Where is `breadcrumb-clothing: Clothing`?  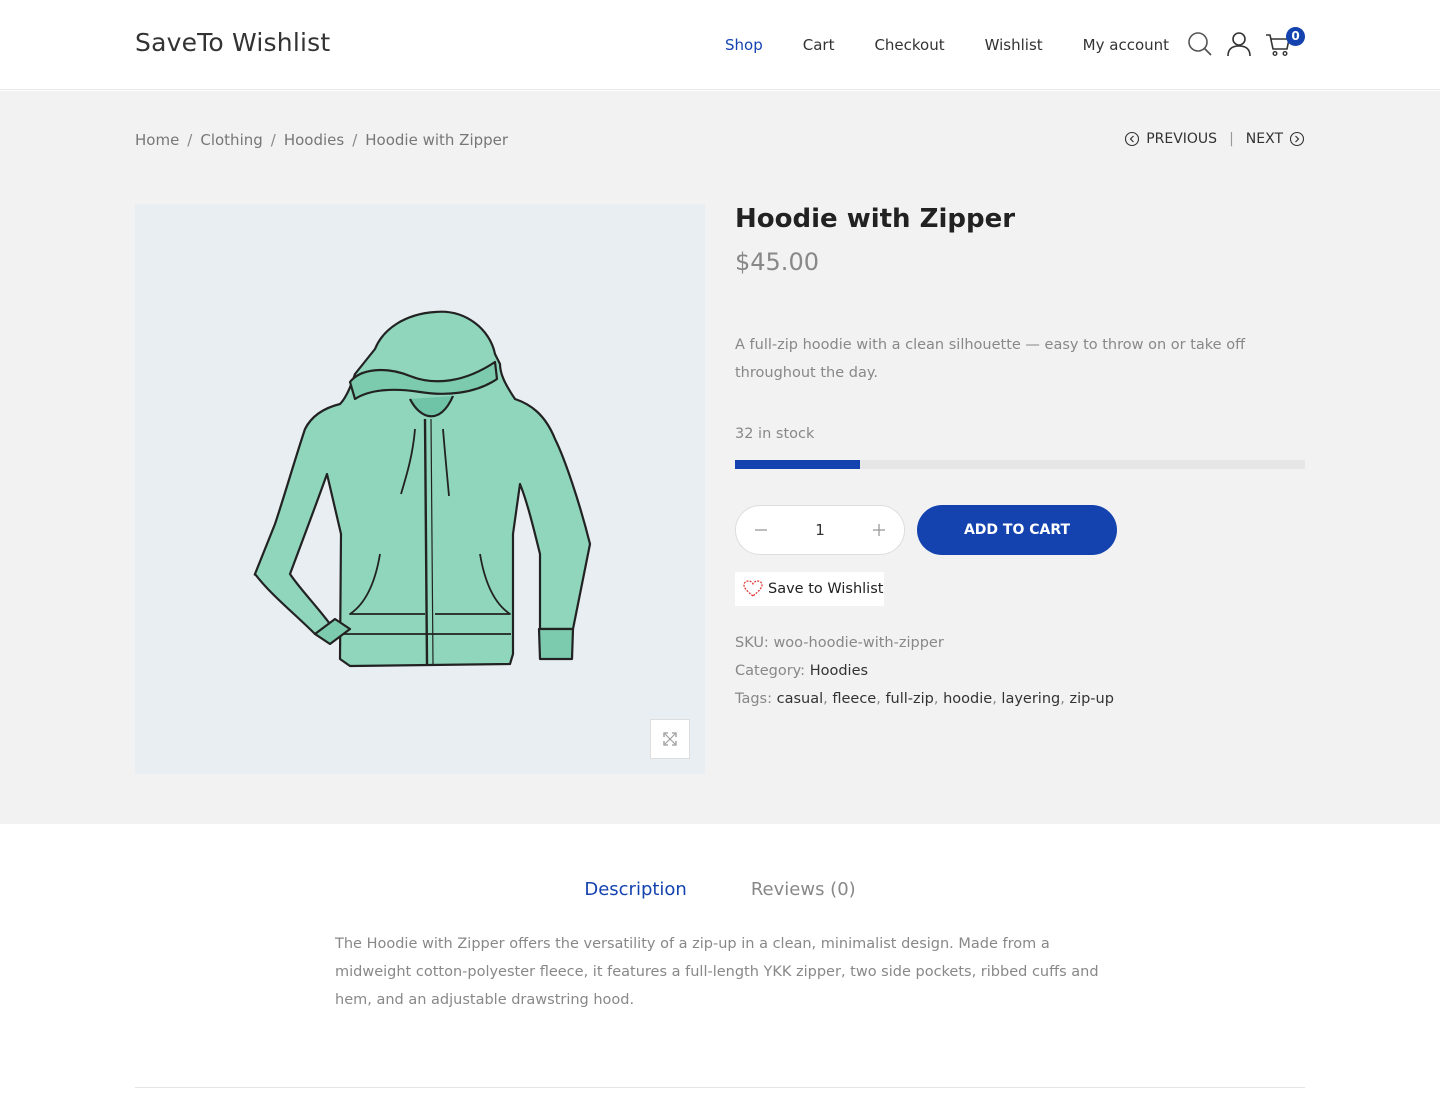 breadcrumb-clothing: Clothing is located at coordinates (231, 140).